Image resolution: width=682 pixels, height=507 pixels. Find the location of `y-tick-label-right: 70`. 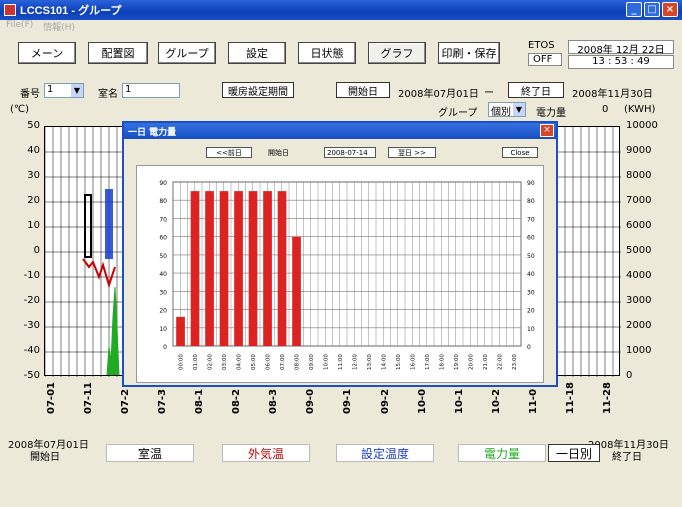

y-tick-label-right: 70 is located at coordinates (531, 219).